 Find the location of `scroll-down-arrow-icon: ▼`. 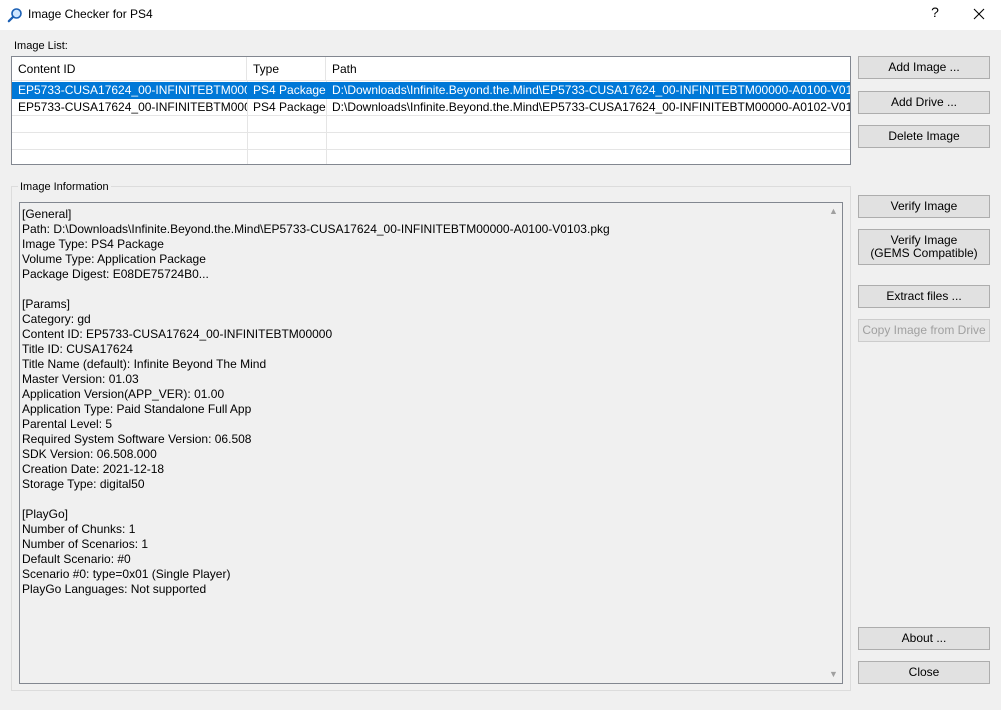

scroll-down-arrow-icon: ▼ is located at coordinates (833, 674).